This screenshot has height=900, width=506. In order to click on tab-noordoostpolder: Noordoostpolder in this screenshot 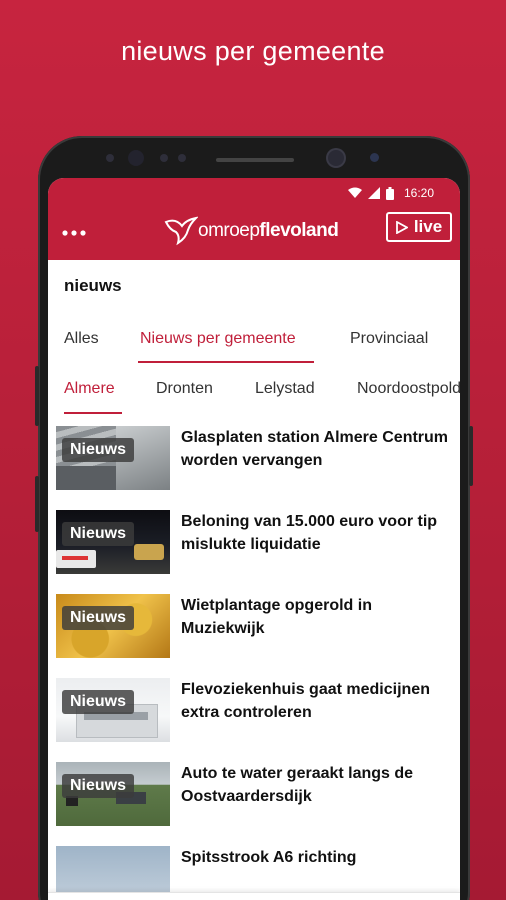, I will do `click(408, 389)`.